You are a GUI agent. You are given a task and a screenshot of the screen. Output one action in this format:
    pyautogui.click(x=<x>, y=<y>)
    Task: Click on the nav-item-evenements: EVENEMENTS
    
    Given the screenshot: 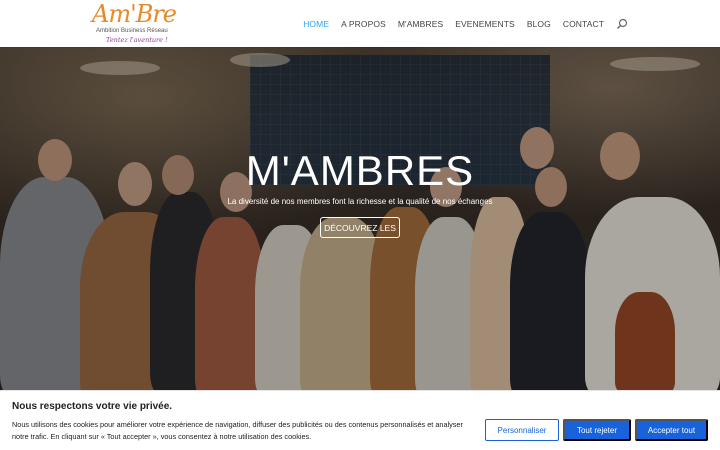 What is the action you would take?
    pyautogui.click(x=485, y=24)
    